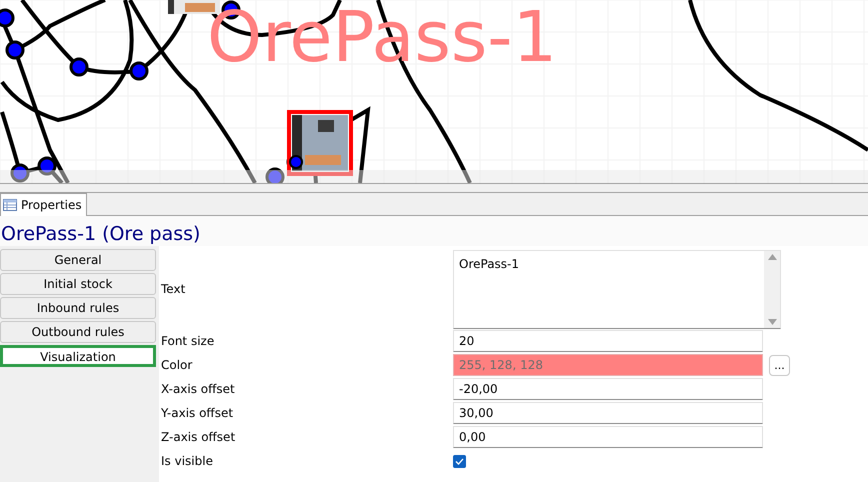 This screenshot has height=482, width=868. I want to click on input-field: 0,00, so click(608, 437).